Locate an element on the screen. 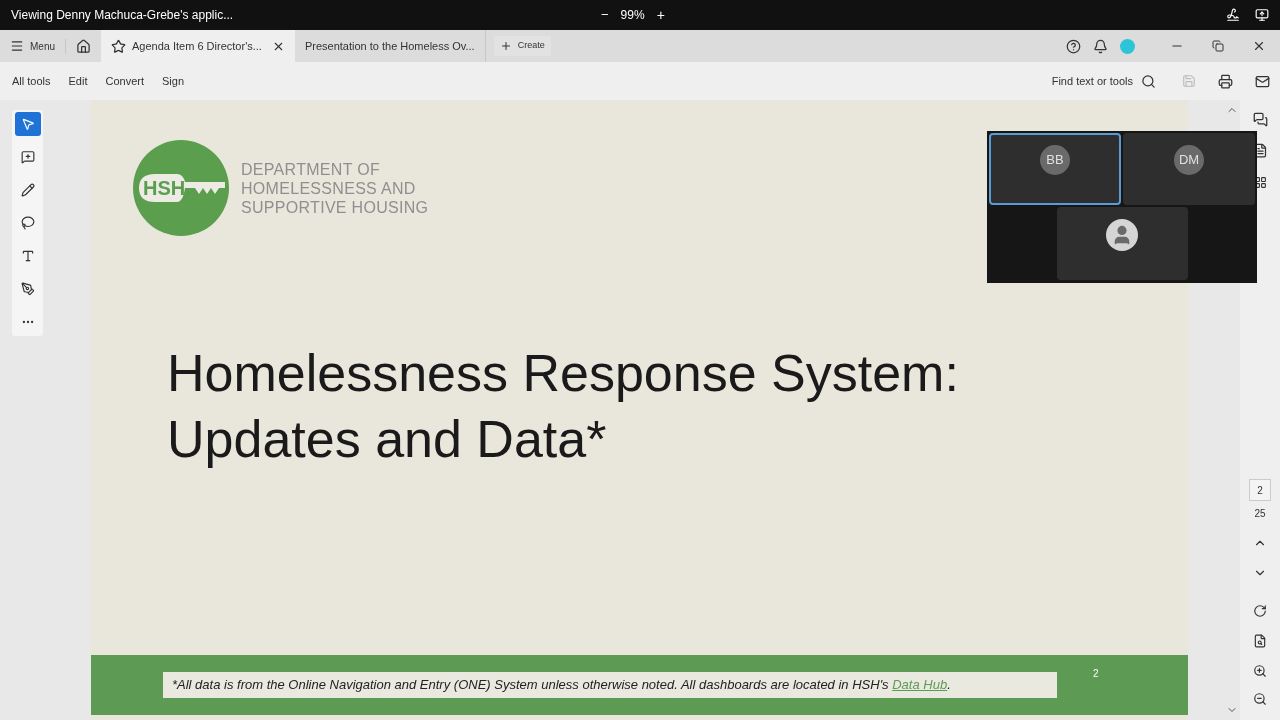 The width and height of the screenshot is (1280, 720). department-name: HOMELESSNESS AND is located at coordinates (329, 188).